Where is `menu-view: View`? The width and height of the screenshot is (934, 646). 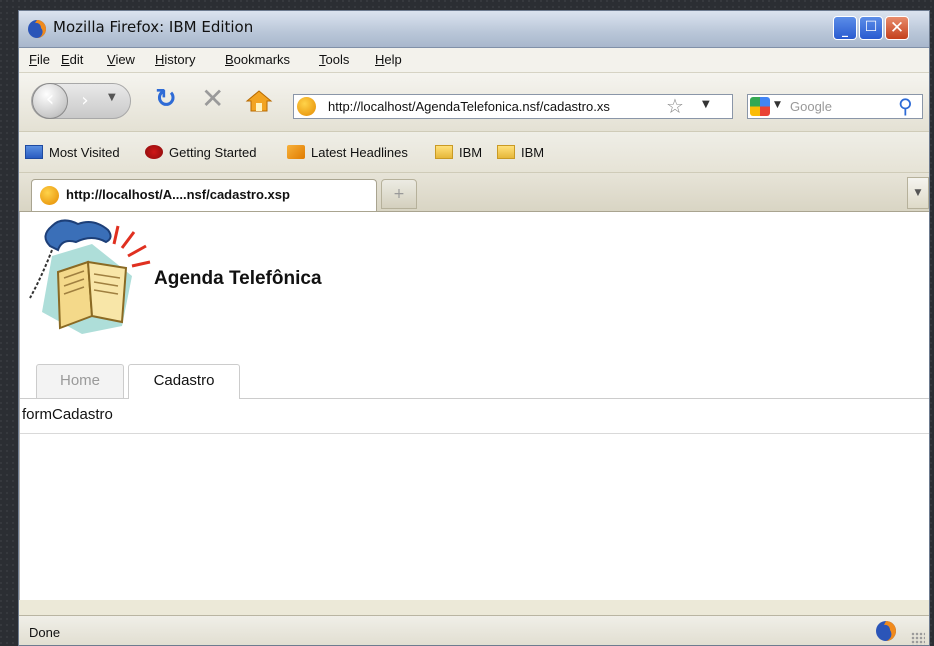 menu-view: View is located at coordinates (121, 59).